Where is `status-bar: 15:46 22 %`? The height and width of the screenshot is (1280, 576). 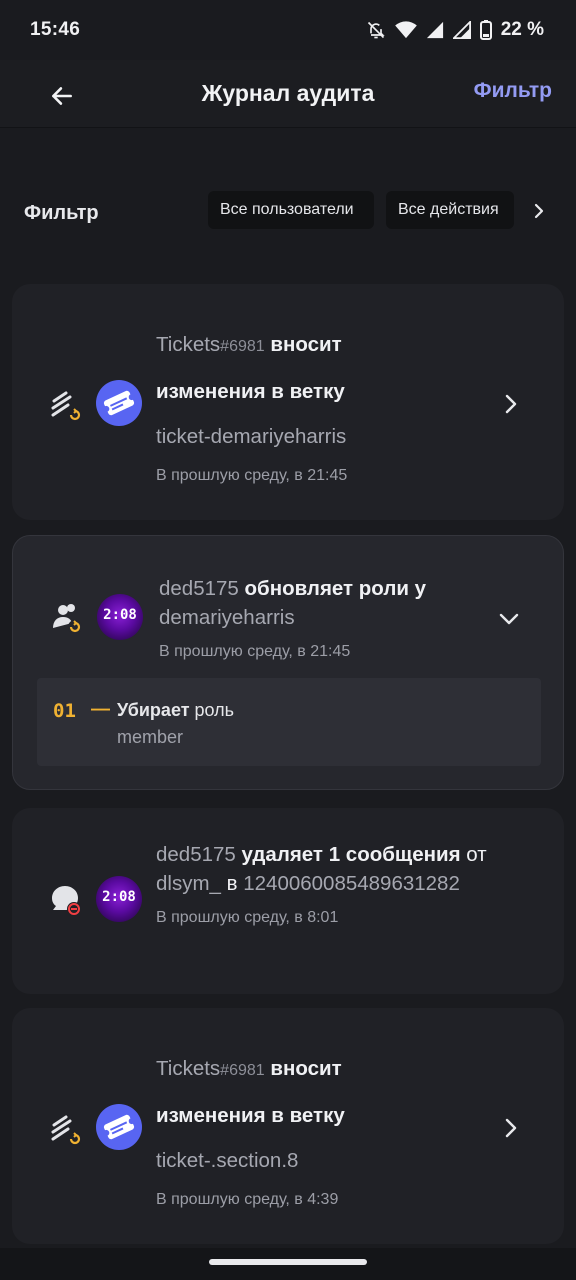
status-bar: 15:46 22 % is located at coordinates (288, 30).